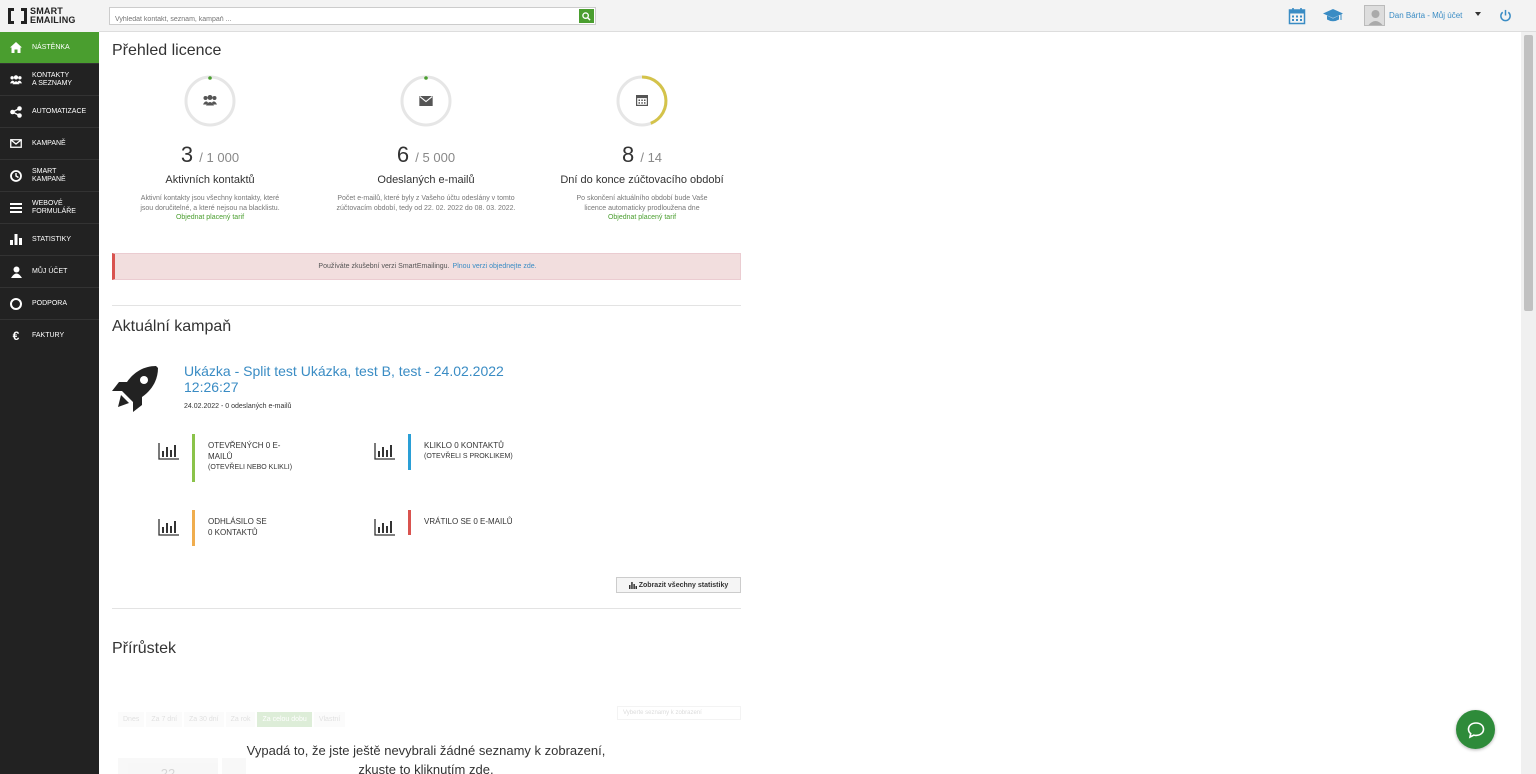 This screenshot has height=774, width=1536. Describe the element at coordinates (210, 155) in the screenshot. I see `stat-value: 3 / 1 000` at that location.